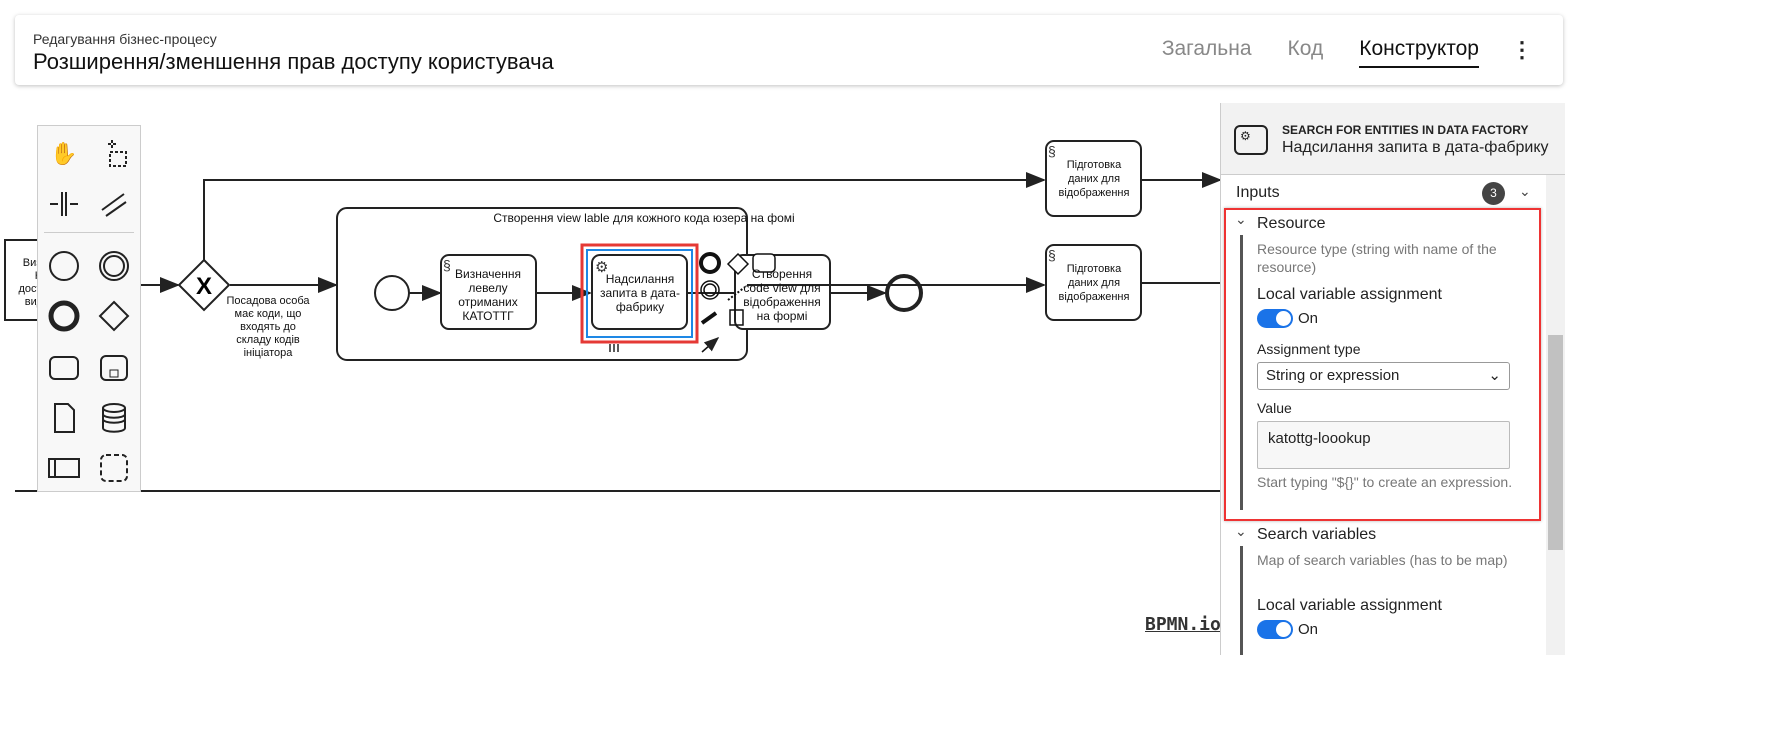  Describe the element at coordinates (1405, 130) in the screenshot. I see `element-type: SEARCH FOR ENTITIES IN DATA FACTORY` at that location.